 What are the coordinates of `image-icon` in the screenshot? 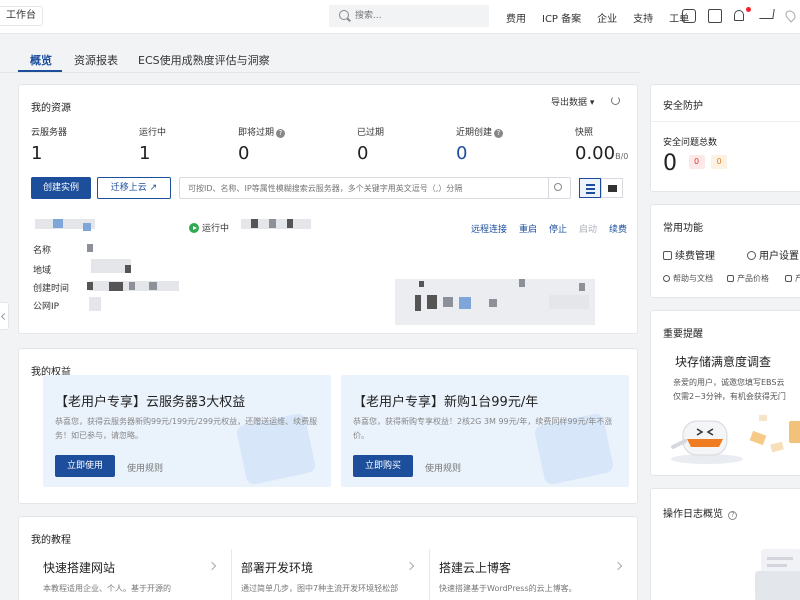 It's located at (715, 16).